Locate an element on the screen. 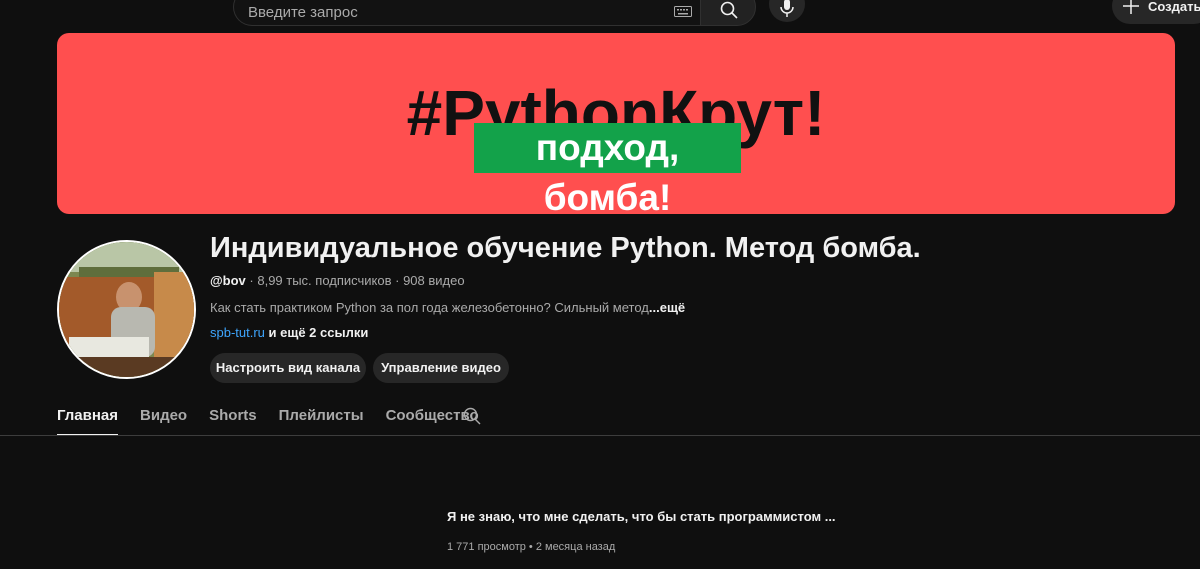 This screenshot has height=569, width=1200. avatar-photo is located at coordinates (126, 309).